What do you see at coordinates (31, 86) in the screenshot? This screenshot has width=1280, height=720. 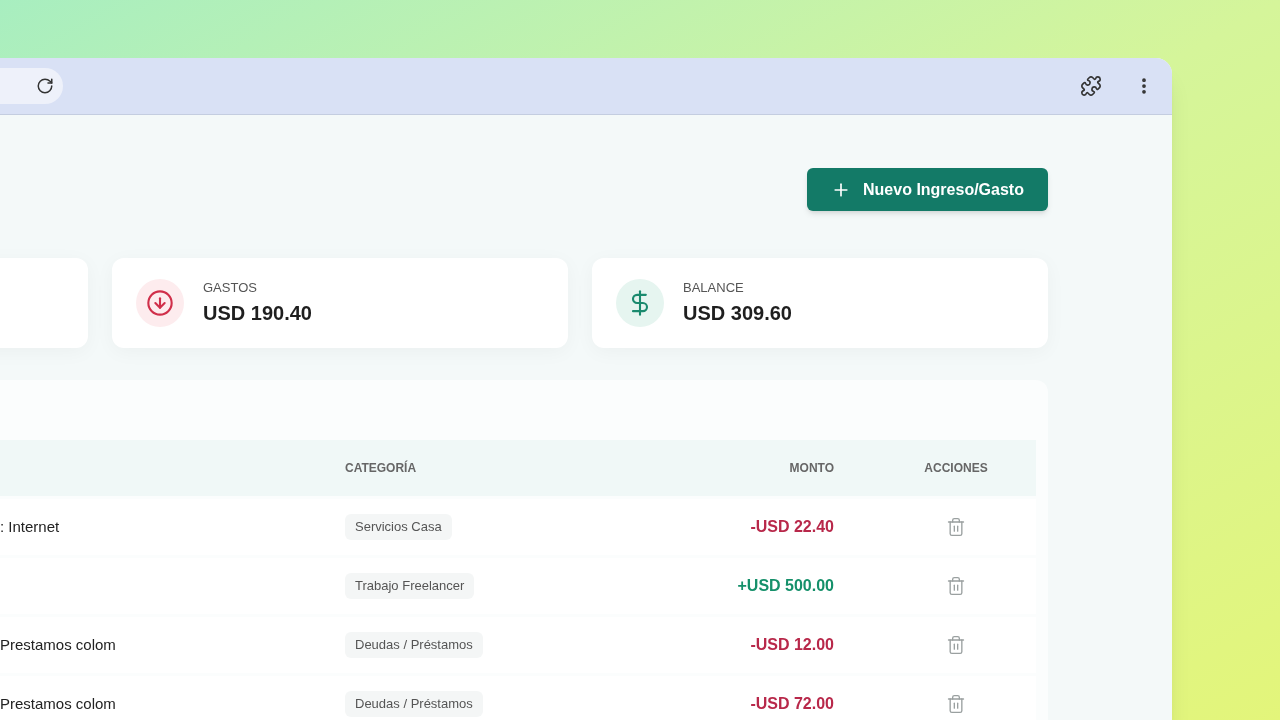 I see `address-bar` at bounding box center [31, 86].